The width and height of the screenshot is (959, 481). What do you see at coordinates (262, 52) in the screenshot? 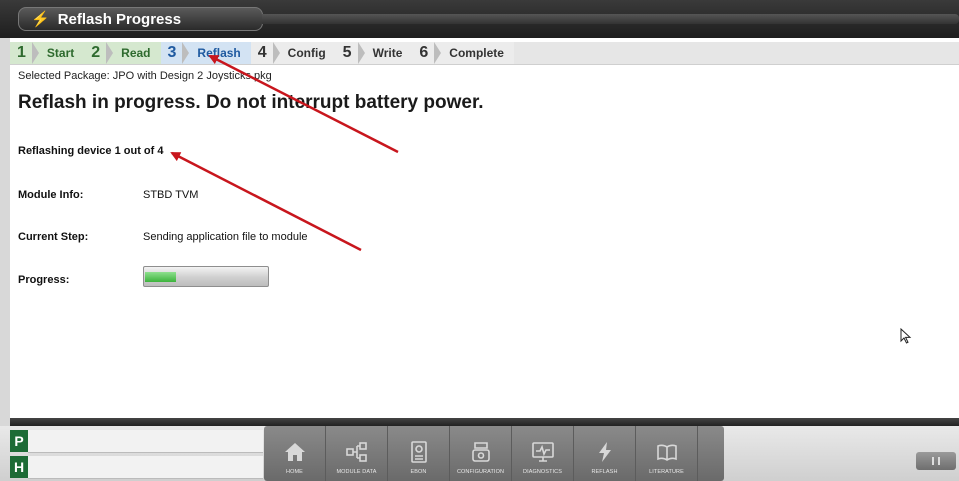
I see `step-number: 4` at bounding box center [262, 52].